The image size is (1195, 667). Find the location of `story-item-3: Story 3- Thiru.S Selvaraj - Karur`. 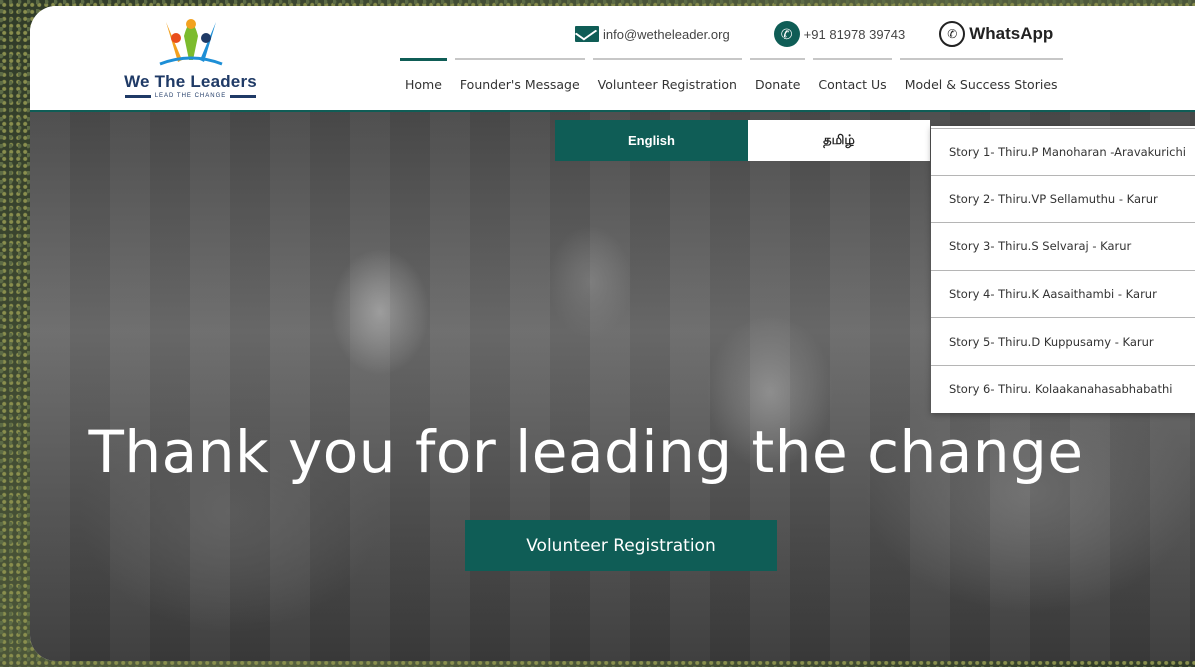

story-item-3: Story 3- Thiru.S Selvaraj - Karur is located at coordinates (1063, 247).